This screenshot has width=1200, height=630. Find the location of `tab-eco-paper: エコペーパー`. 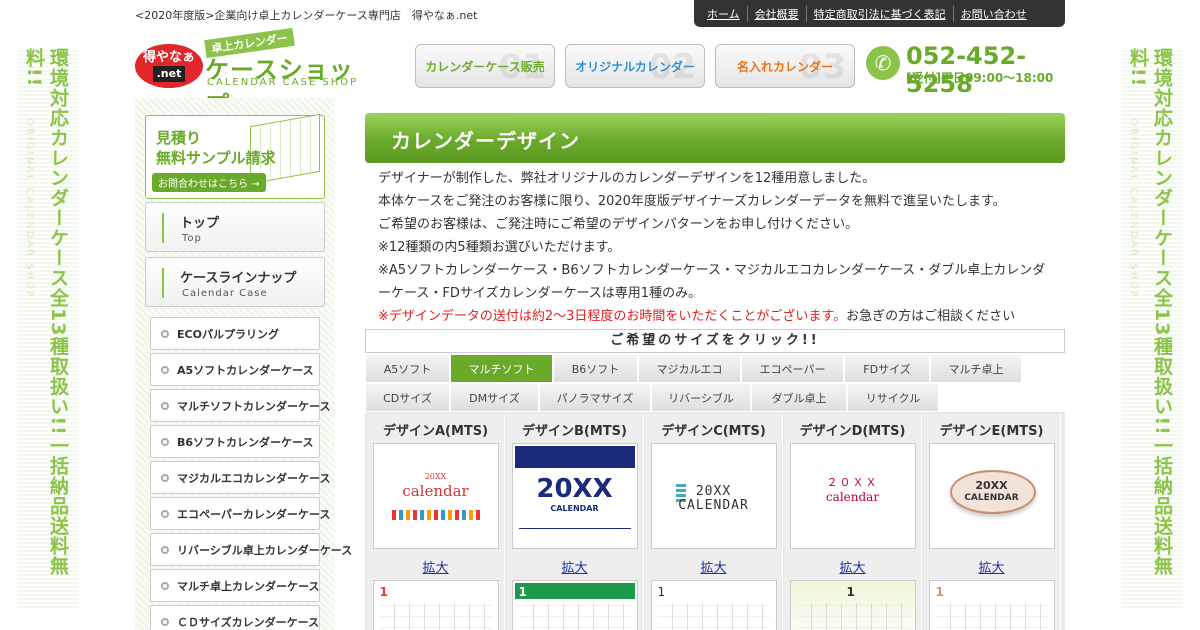

tab-eco-paper: エコペーパー is located at coordinates (792, 368).